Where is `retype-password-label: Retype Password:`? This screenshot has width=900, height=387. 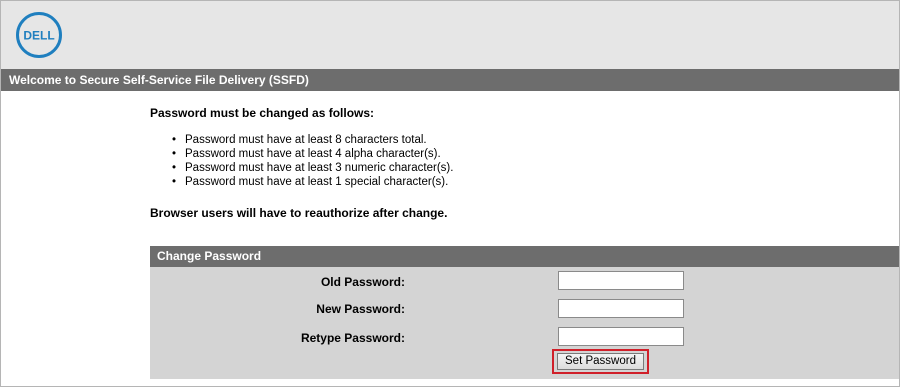
retype-password-label: Retype Password: is located at coordinates (352, 338).